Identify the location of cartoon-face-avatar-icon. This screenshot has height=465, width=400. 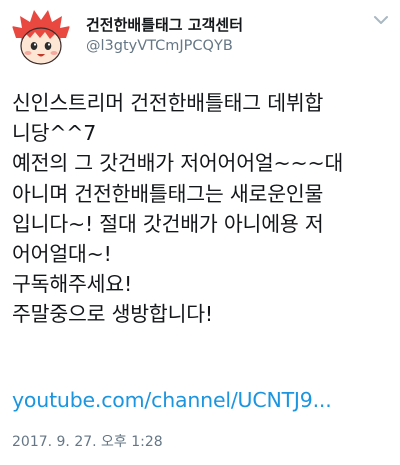
(41, 37).